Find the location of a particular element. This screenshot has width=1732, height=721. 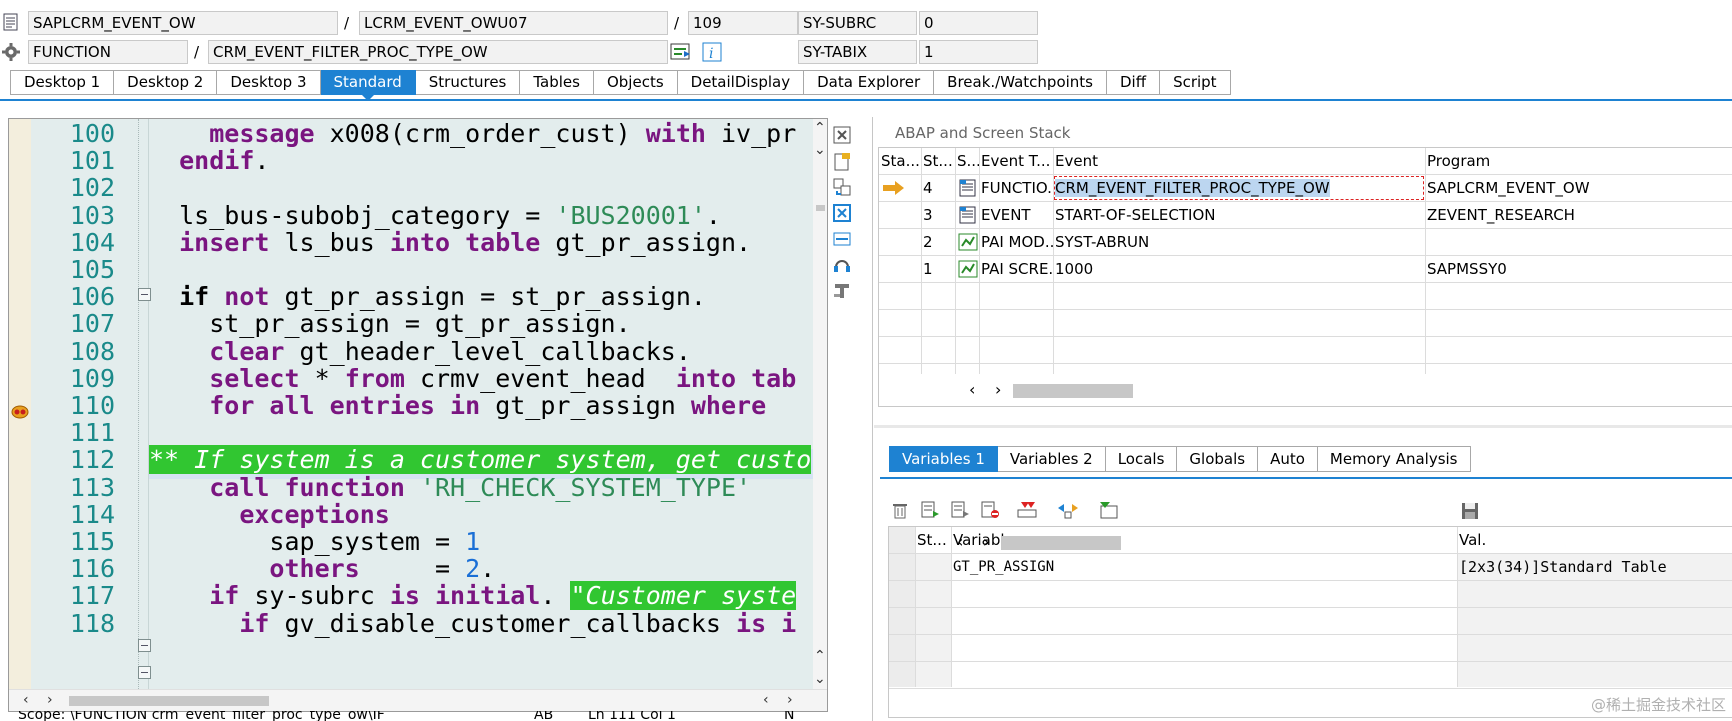

program-field: SAPLCRM_EVENT_OW is located at coordinates (183, 23).